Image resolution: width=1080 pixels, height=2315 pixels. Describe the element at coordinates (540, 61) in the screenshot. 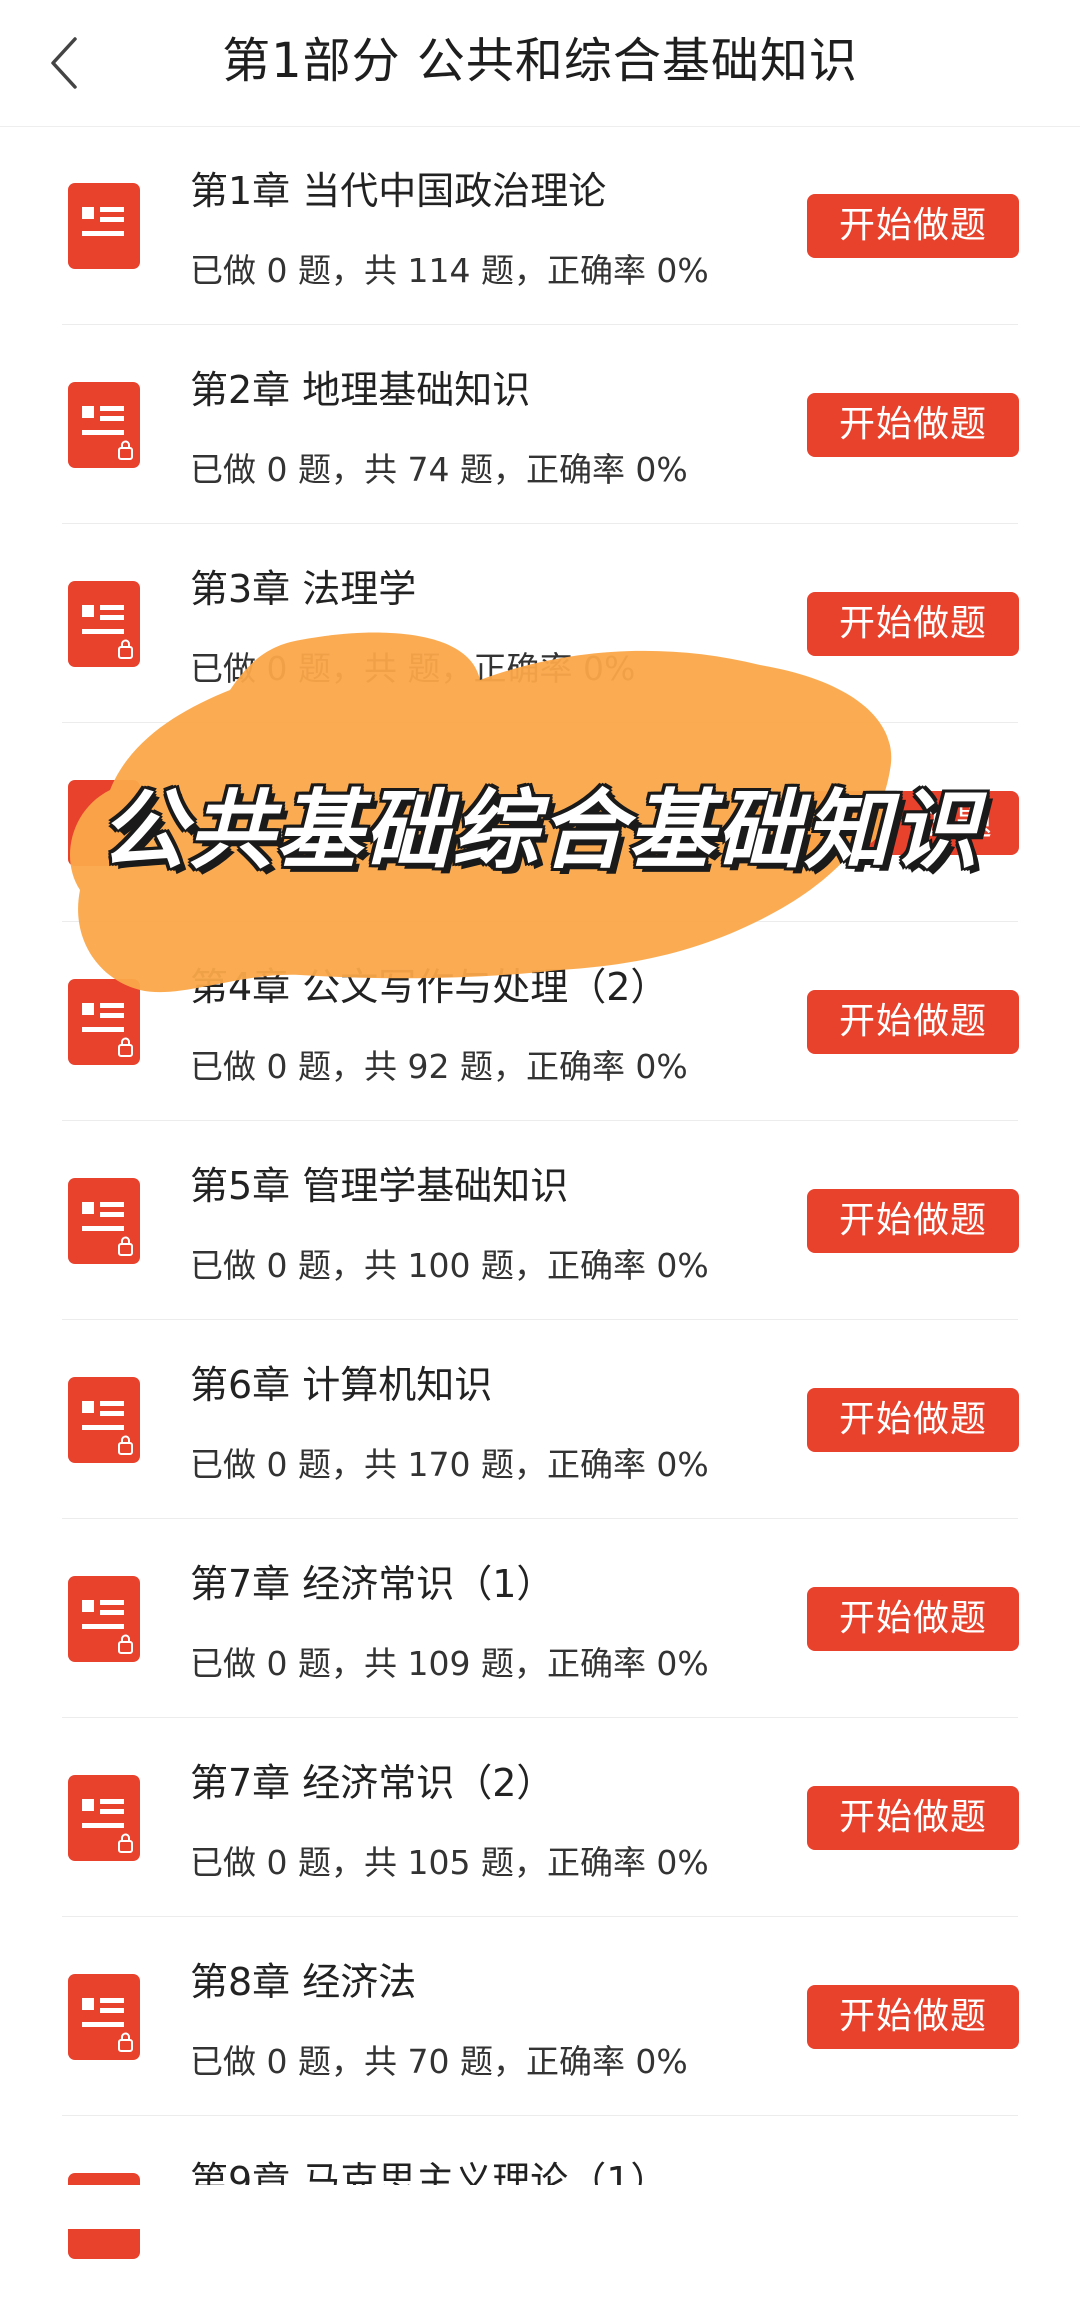

I see `page-title: 第1部分 公共和综合基础知识` at that location.